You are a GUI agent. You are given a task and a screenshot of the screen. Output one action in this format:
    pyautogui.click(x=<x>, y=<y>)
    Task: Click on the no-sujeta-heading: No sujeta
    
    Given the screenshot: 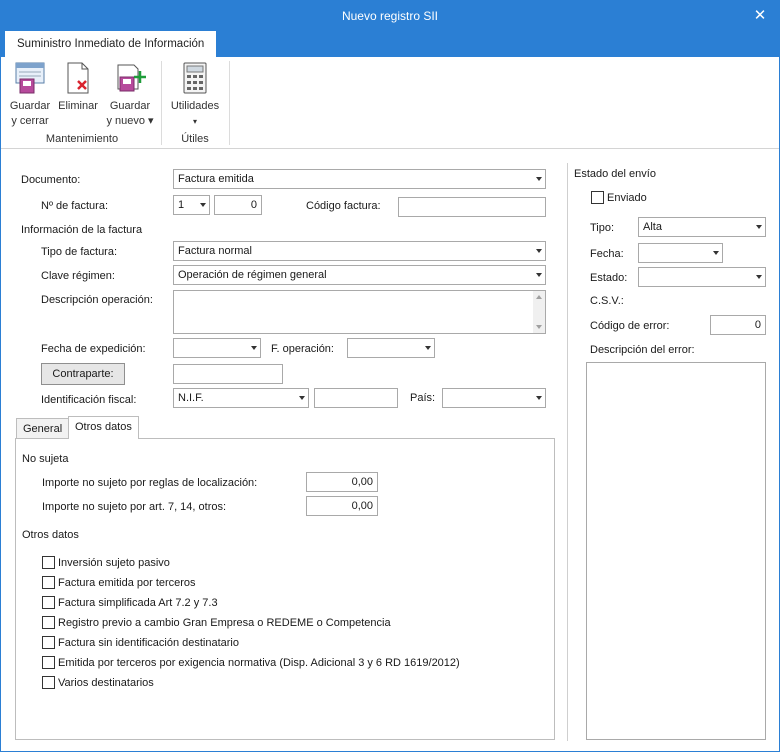 What is the action you would take?
    pyautogui.click(x=45, y=459)
    